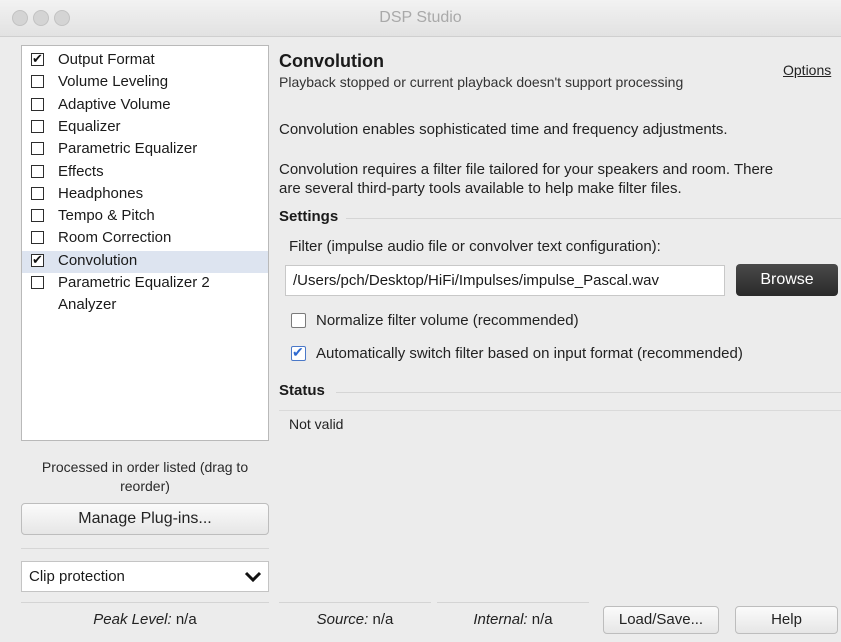  I want to click on plugin-label: Equalizer, so click(89, 126).